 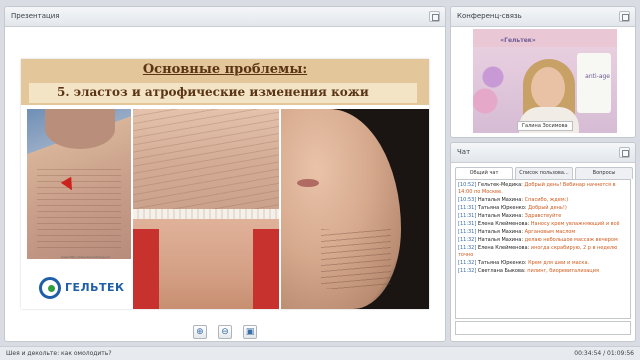 What do you see at coordinates (545, 126) in the screenshot?
I see `speaker-name: Галина Зосимова` at bounding box center [545, 126].